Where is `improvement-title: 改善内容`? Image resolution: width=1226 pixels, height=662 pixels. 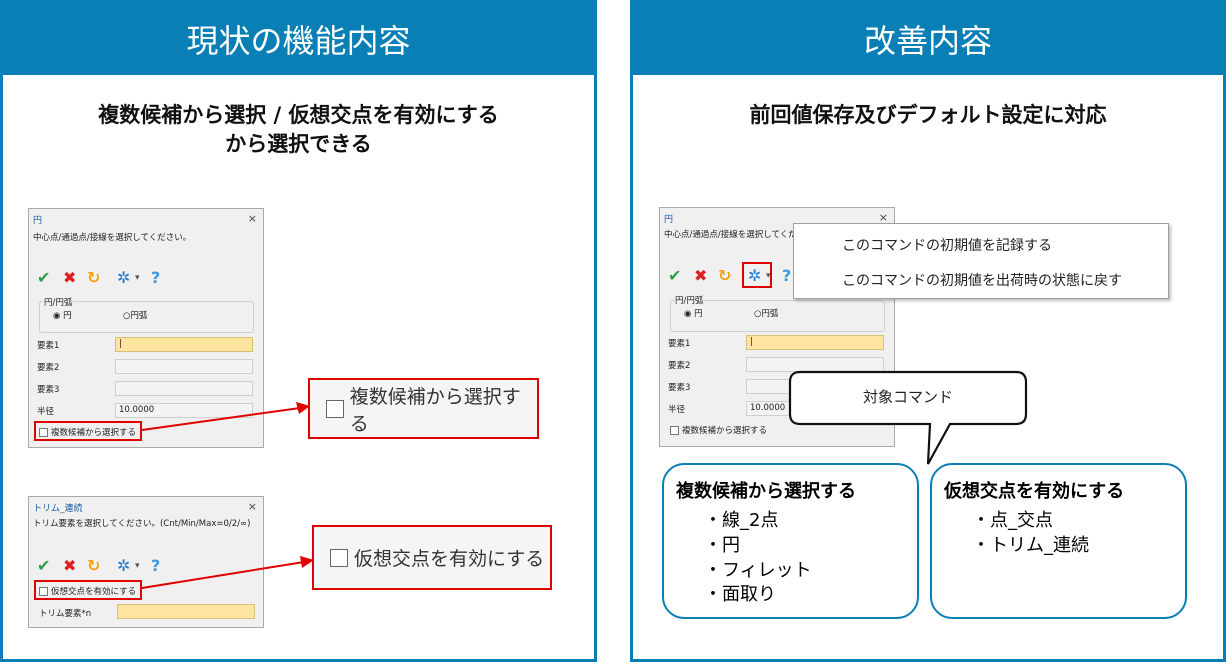
improvement-title: 改善内容 is located at coordinates (928, 39).